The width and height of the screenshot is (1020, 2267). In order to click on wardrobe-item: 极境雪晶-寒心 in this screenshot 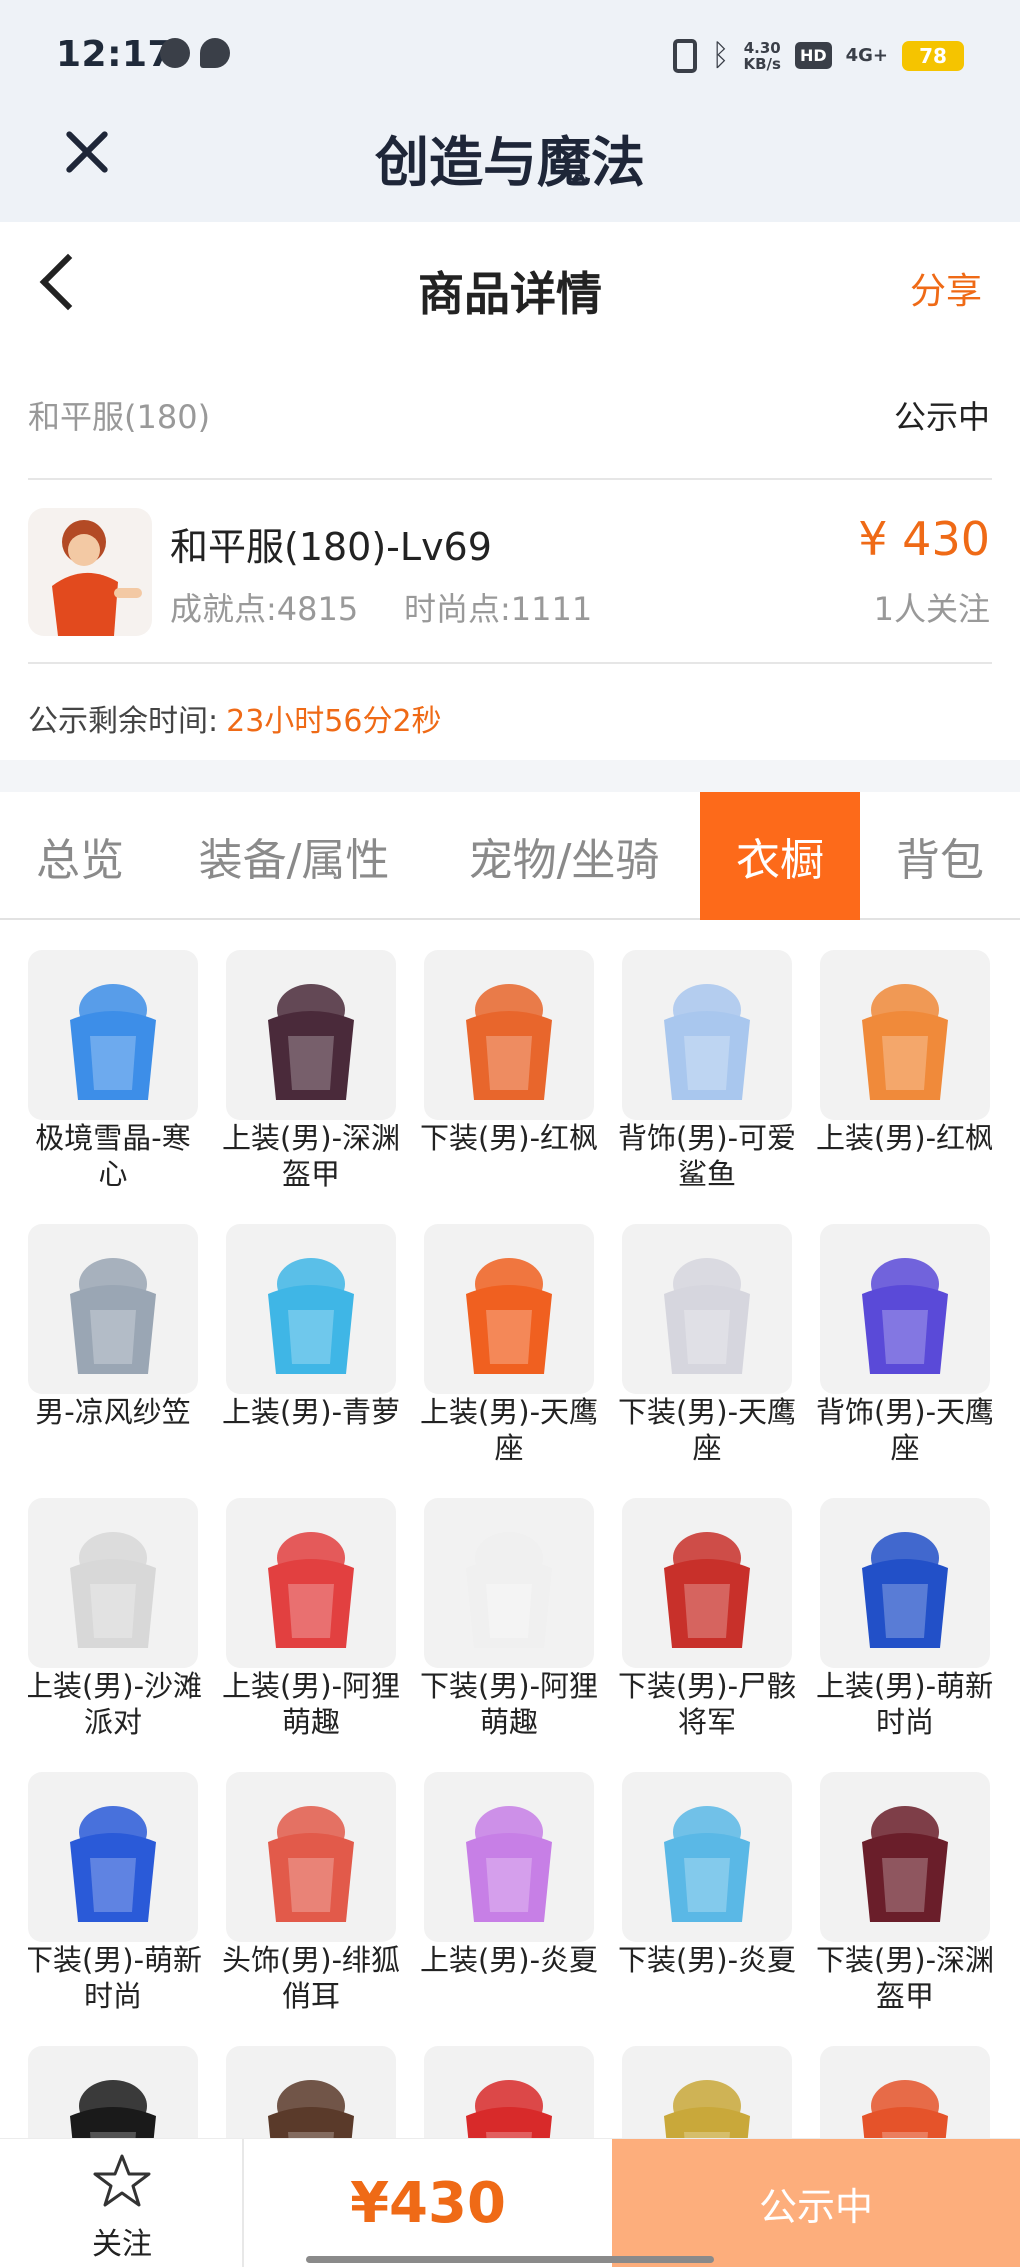, I will do `click(113, 1080)`.